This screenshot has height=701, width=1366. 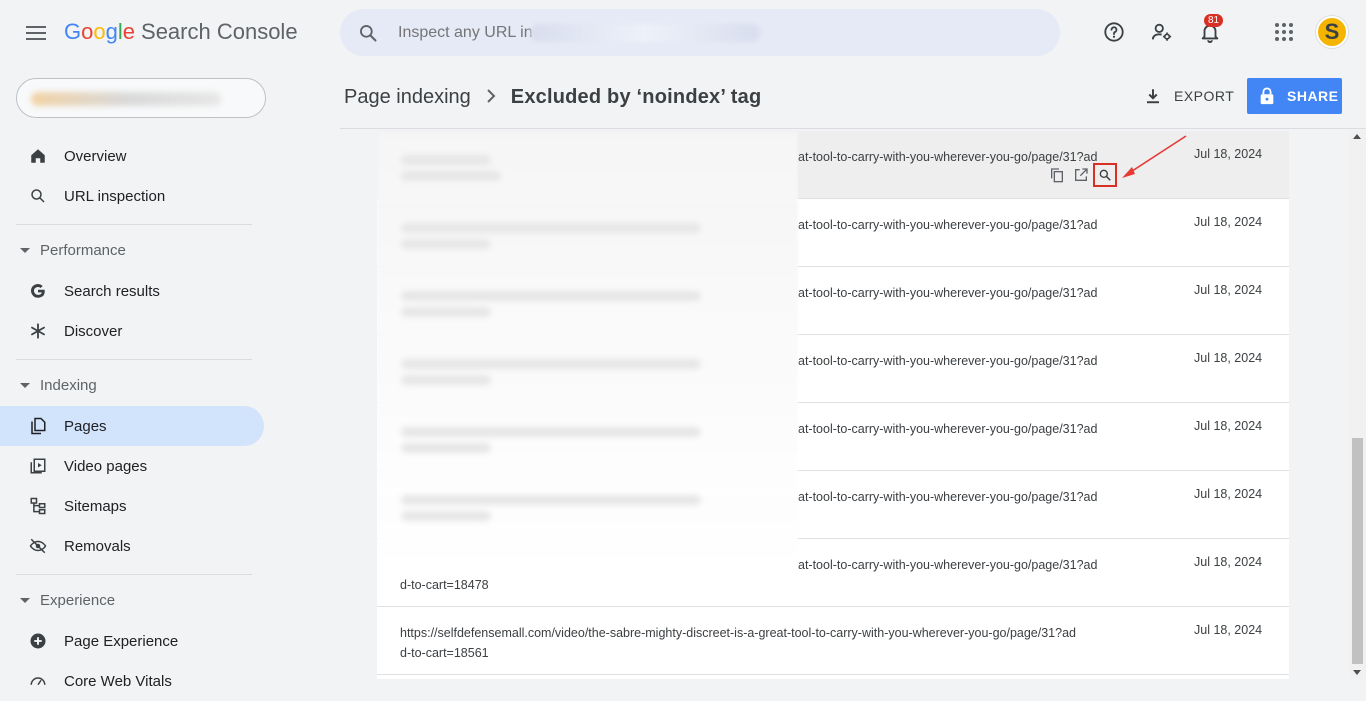 I want to click on eye-off-icon, so click(x=38, y=546).